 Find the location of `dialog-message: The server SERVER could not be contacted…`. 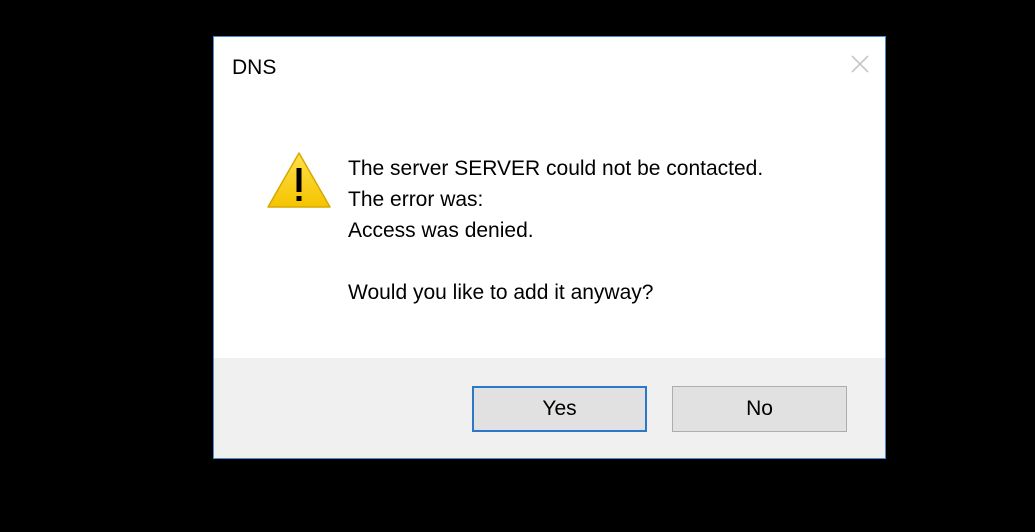

dialog-message: The server SERVER could not be contacted… is located at coordinates (555, 230).